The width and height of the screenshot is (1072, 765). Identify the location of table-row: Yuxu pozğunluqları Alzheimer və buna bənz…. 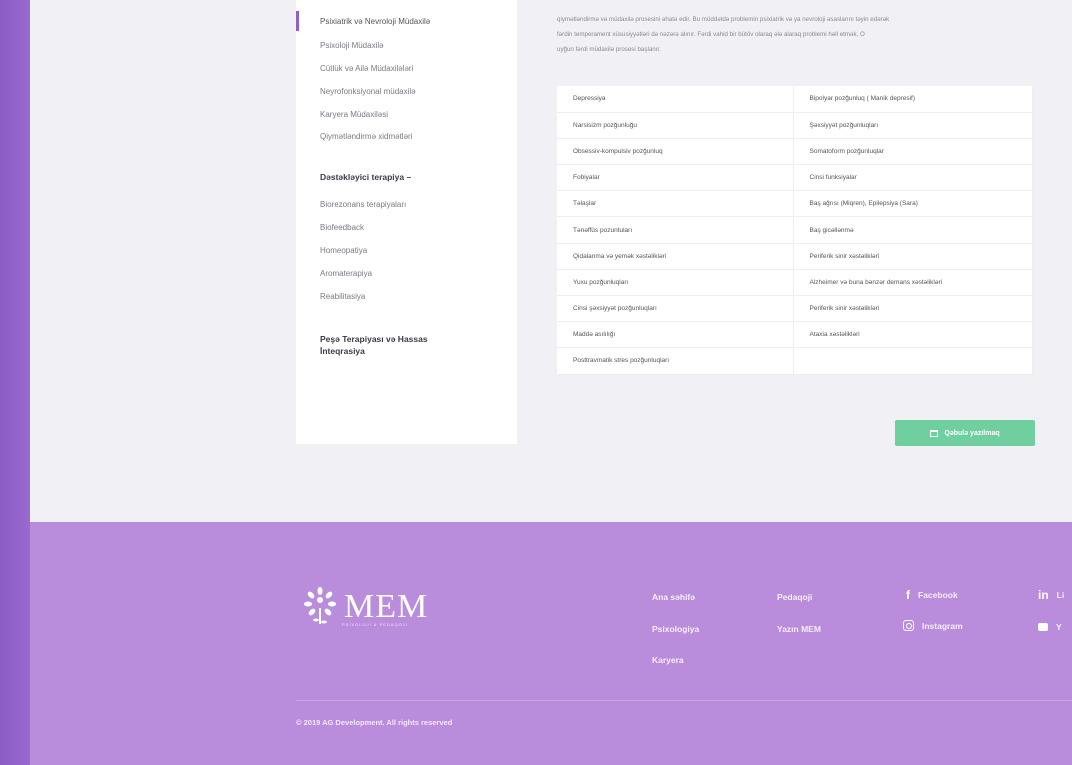
(795, 283).